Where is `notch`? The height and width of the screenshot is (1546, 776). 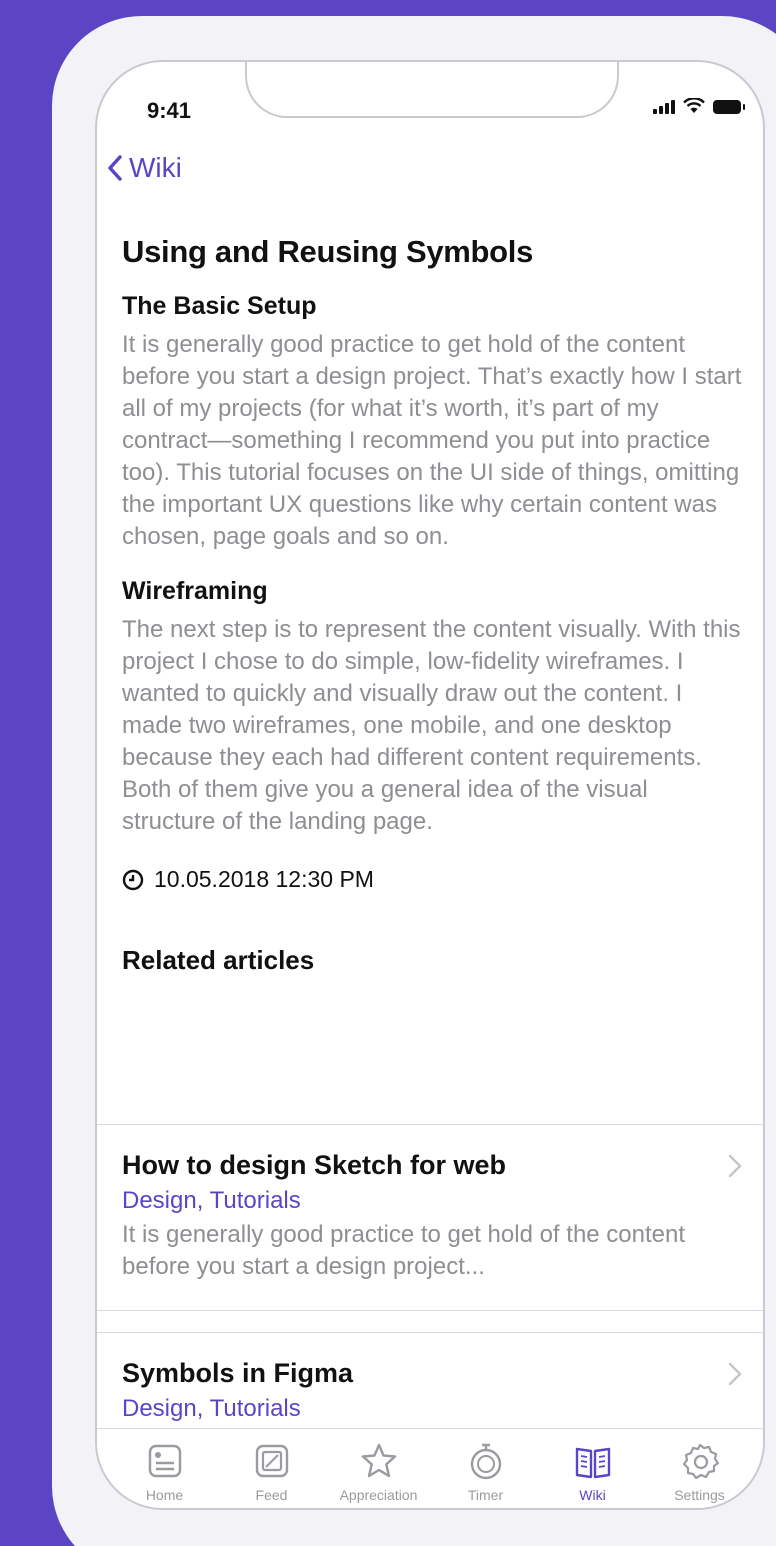 notch is located at coordinates (432, 90).